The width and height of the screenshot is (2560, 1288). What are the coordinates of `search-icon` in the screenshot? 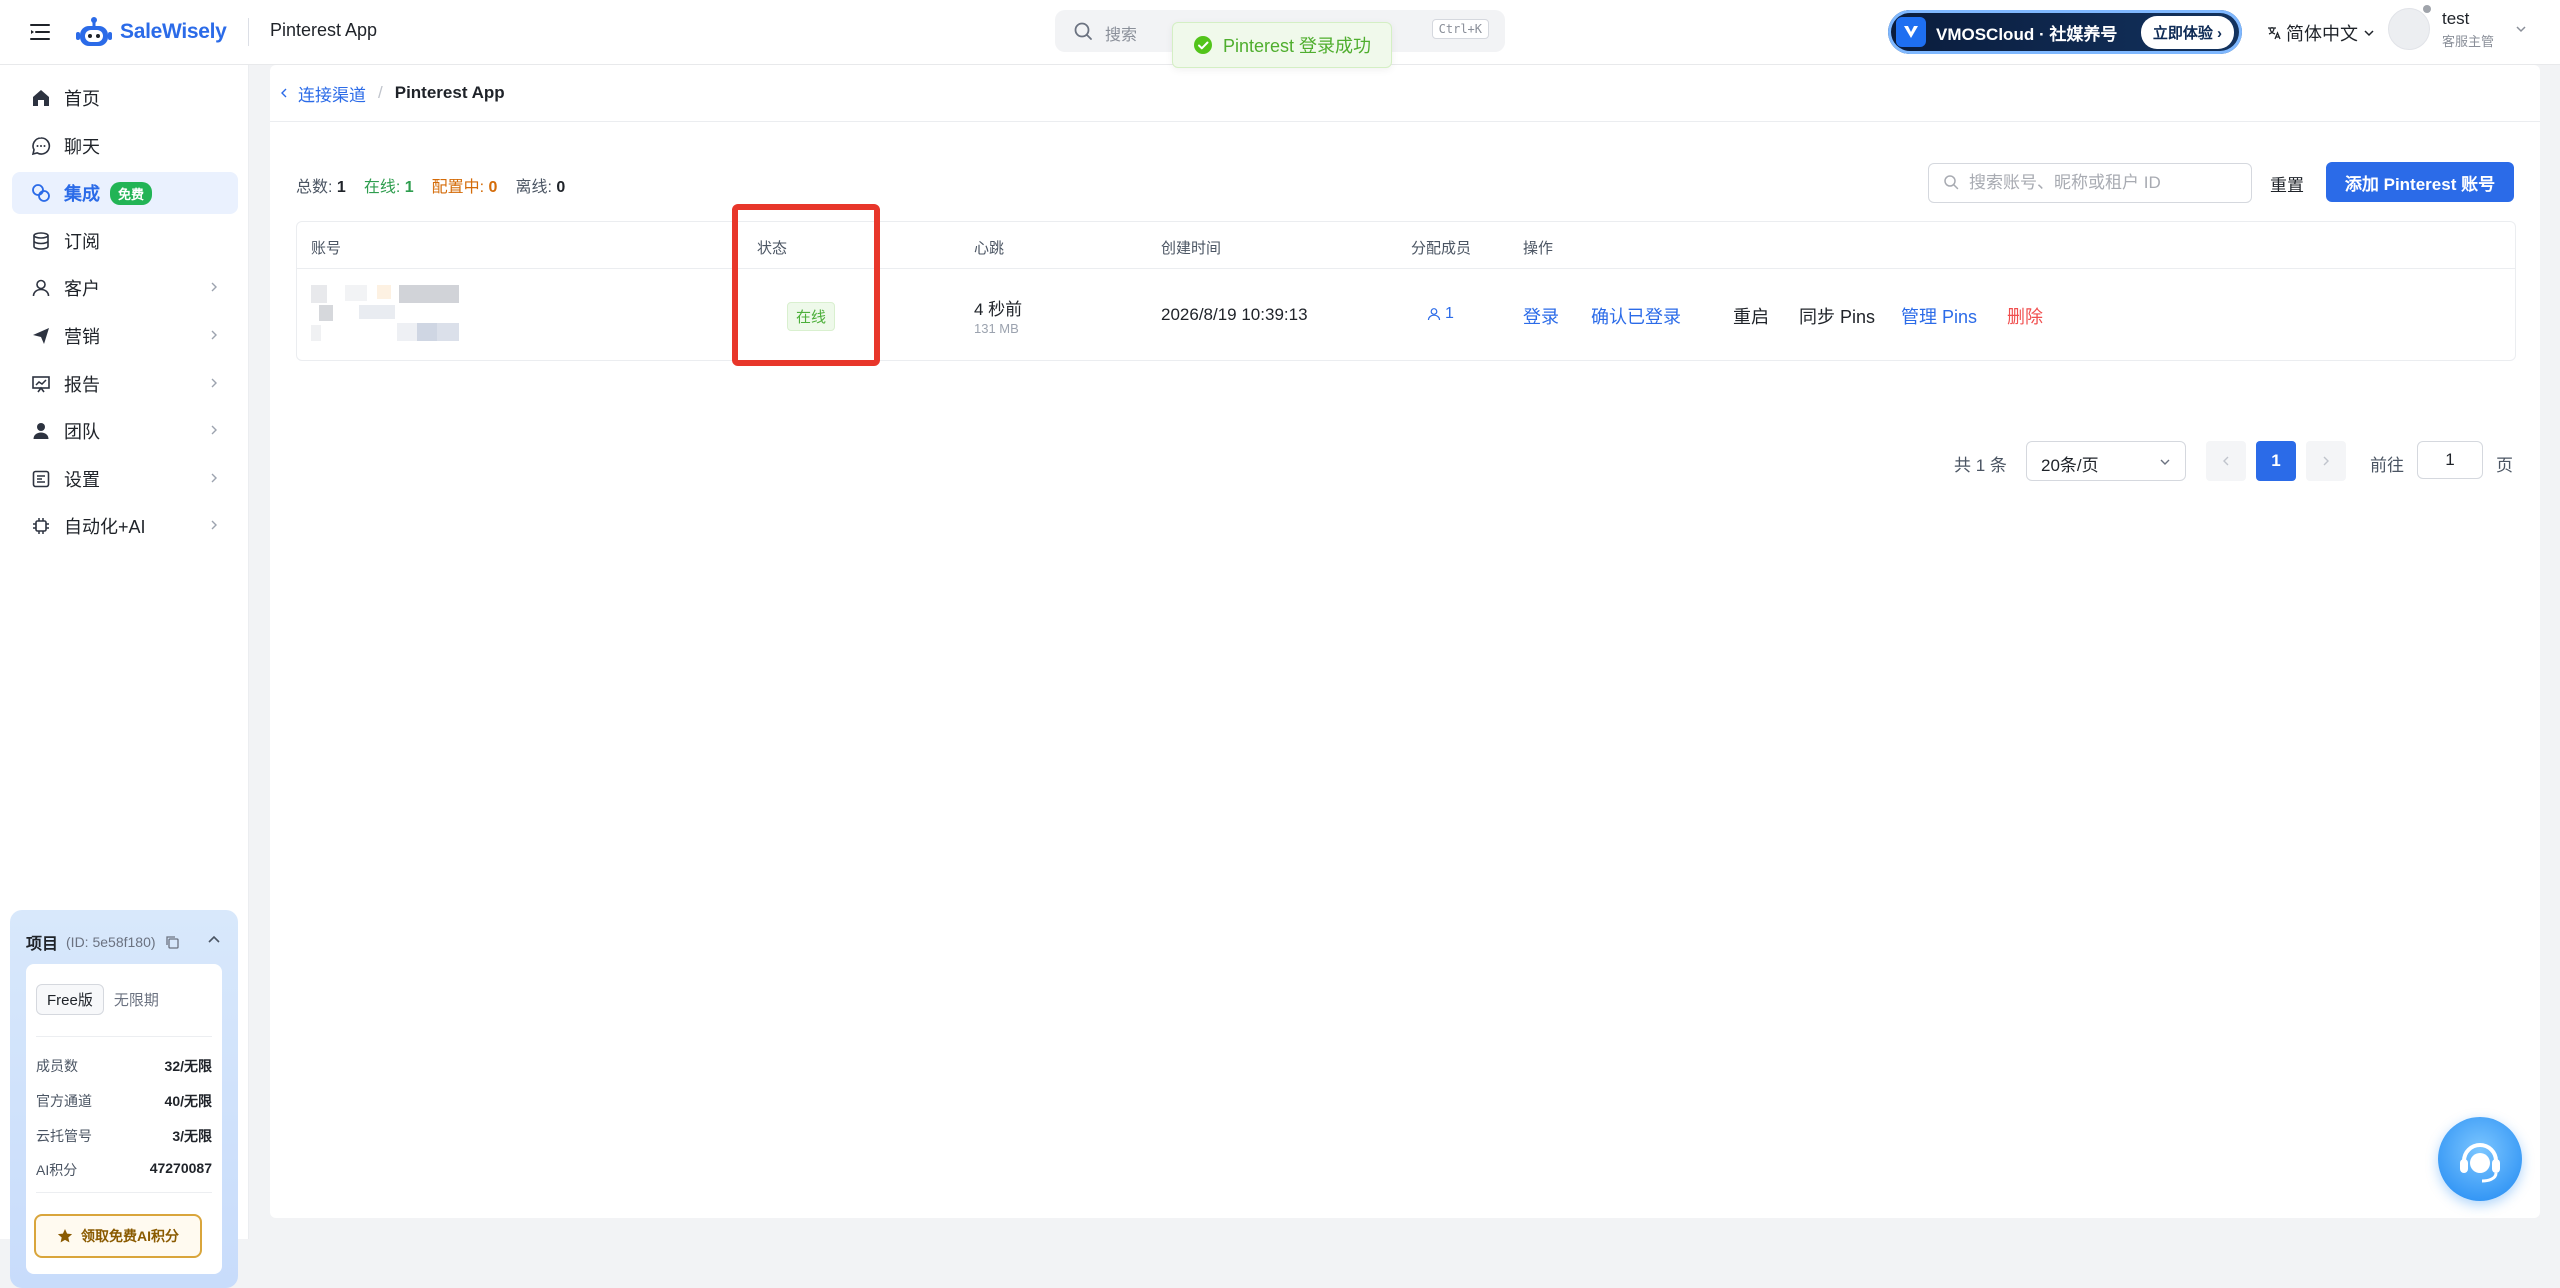 It's located at (1083, 31).